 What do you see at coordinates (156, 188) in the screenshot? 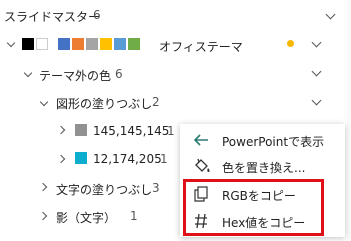
I see `tree-count: 3` at bounding box center [156, 188].